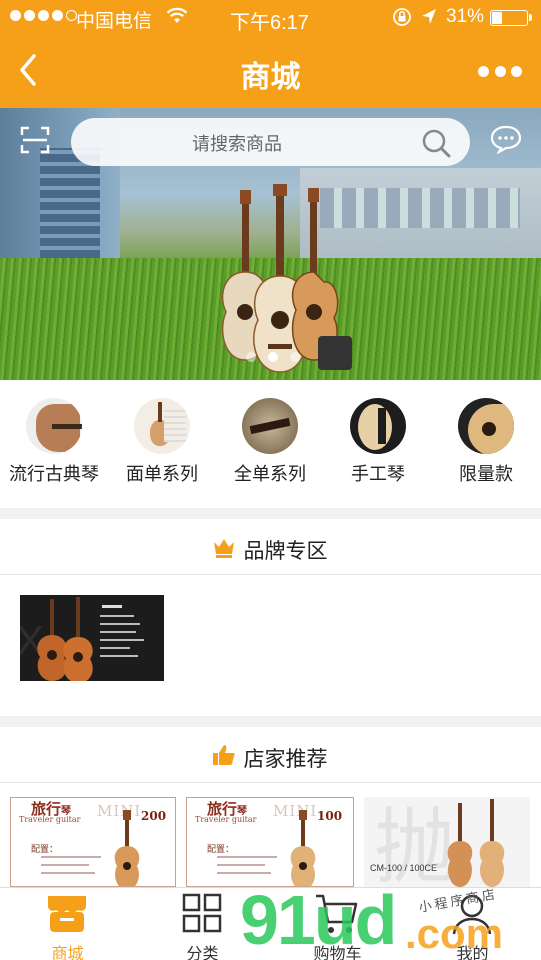 The height and width of the screenshot is (960, 541). What do you see at coordinates (486, 426) in the screenshot?
I see `guitar-cutaway-icon` at bounding box center [486, 426].